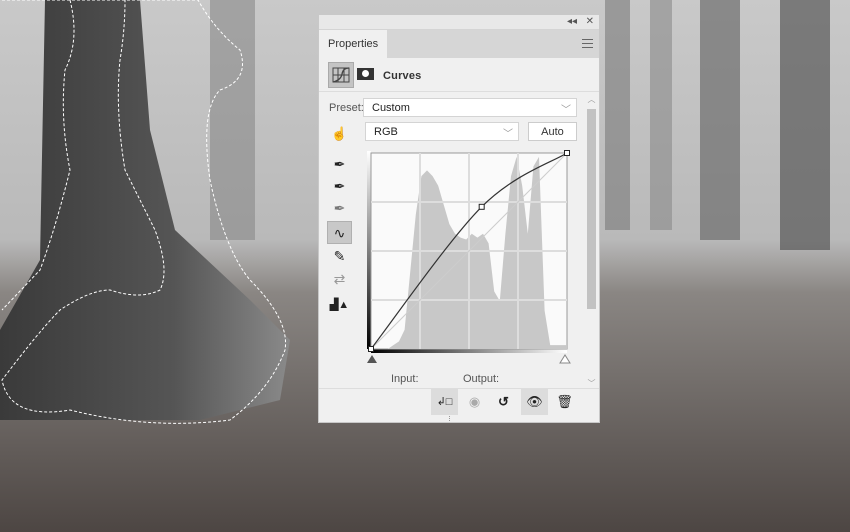 The image size is (850, 532). What do you see at coordinates (503, 402) in the screenshot?
I see `reset-button: ↺` at bounding box center [503, 402].